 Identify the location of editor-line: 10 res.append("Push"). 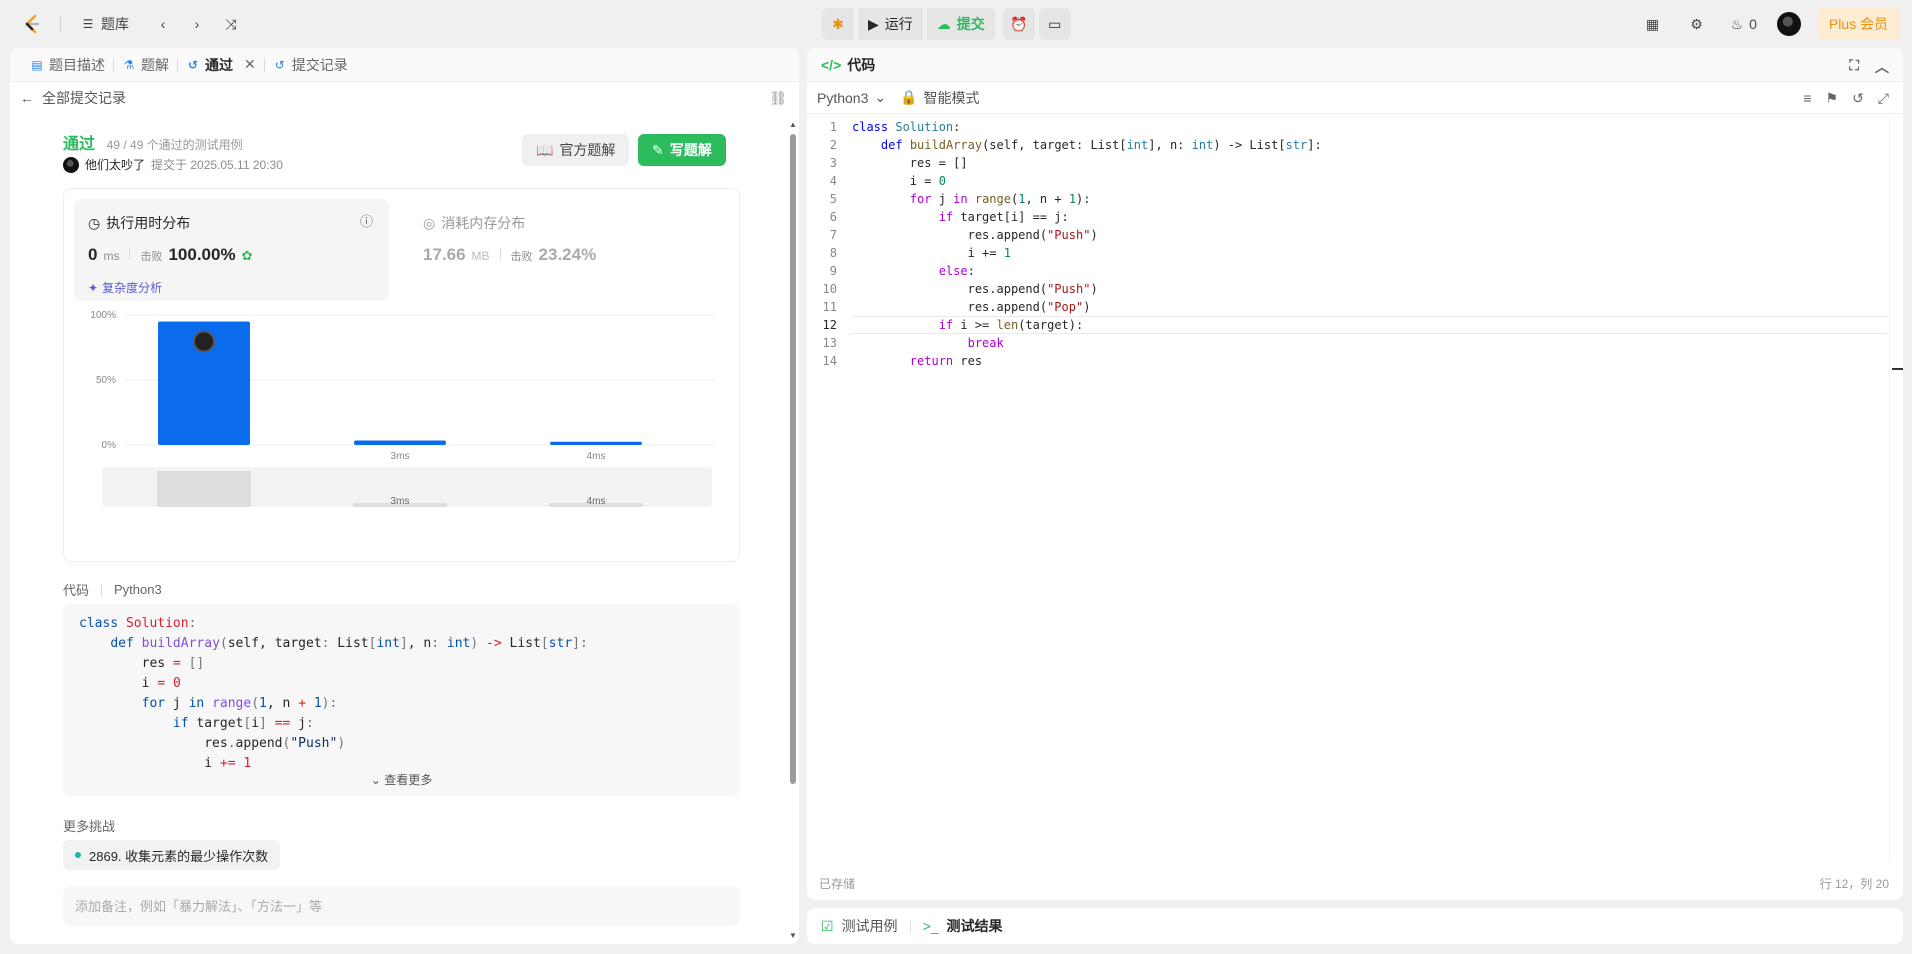
(1347, 289).